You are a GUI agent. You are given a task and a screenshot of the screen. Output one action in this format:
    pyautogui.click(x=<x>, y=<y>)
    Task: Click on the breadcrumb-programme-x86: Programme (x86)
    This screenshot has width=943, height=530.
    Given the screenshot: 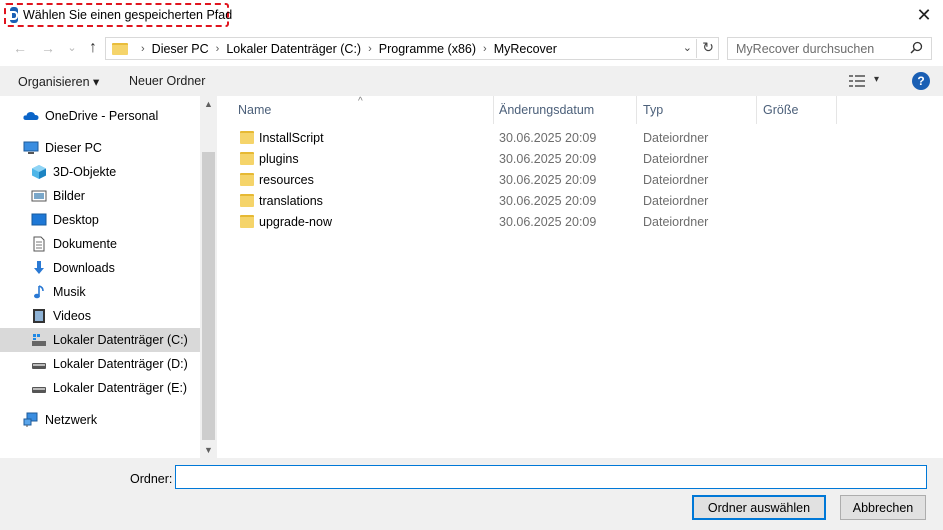 What is the action you would take?
    pyautogui.click(x=427, y=49)
    